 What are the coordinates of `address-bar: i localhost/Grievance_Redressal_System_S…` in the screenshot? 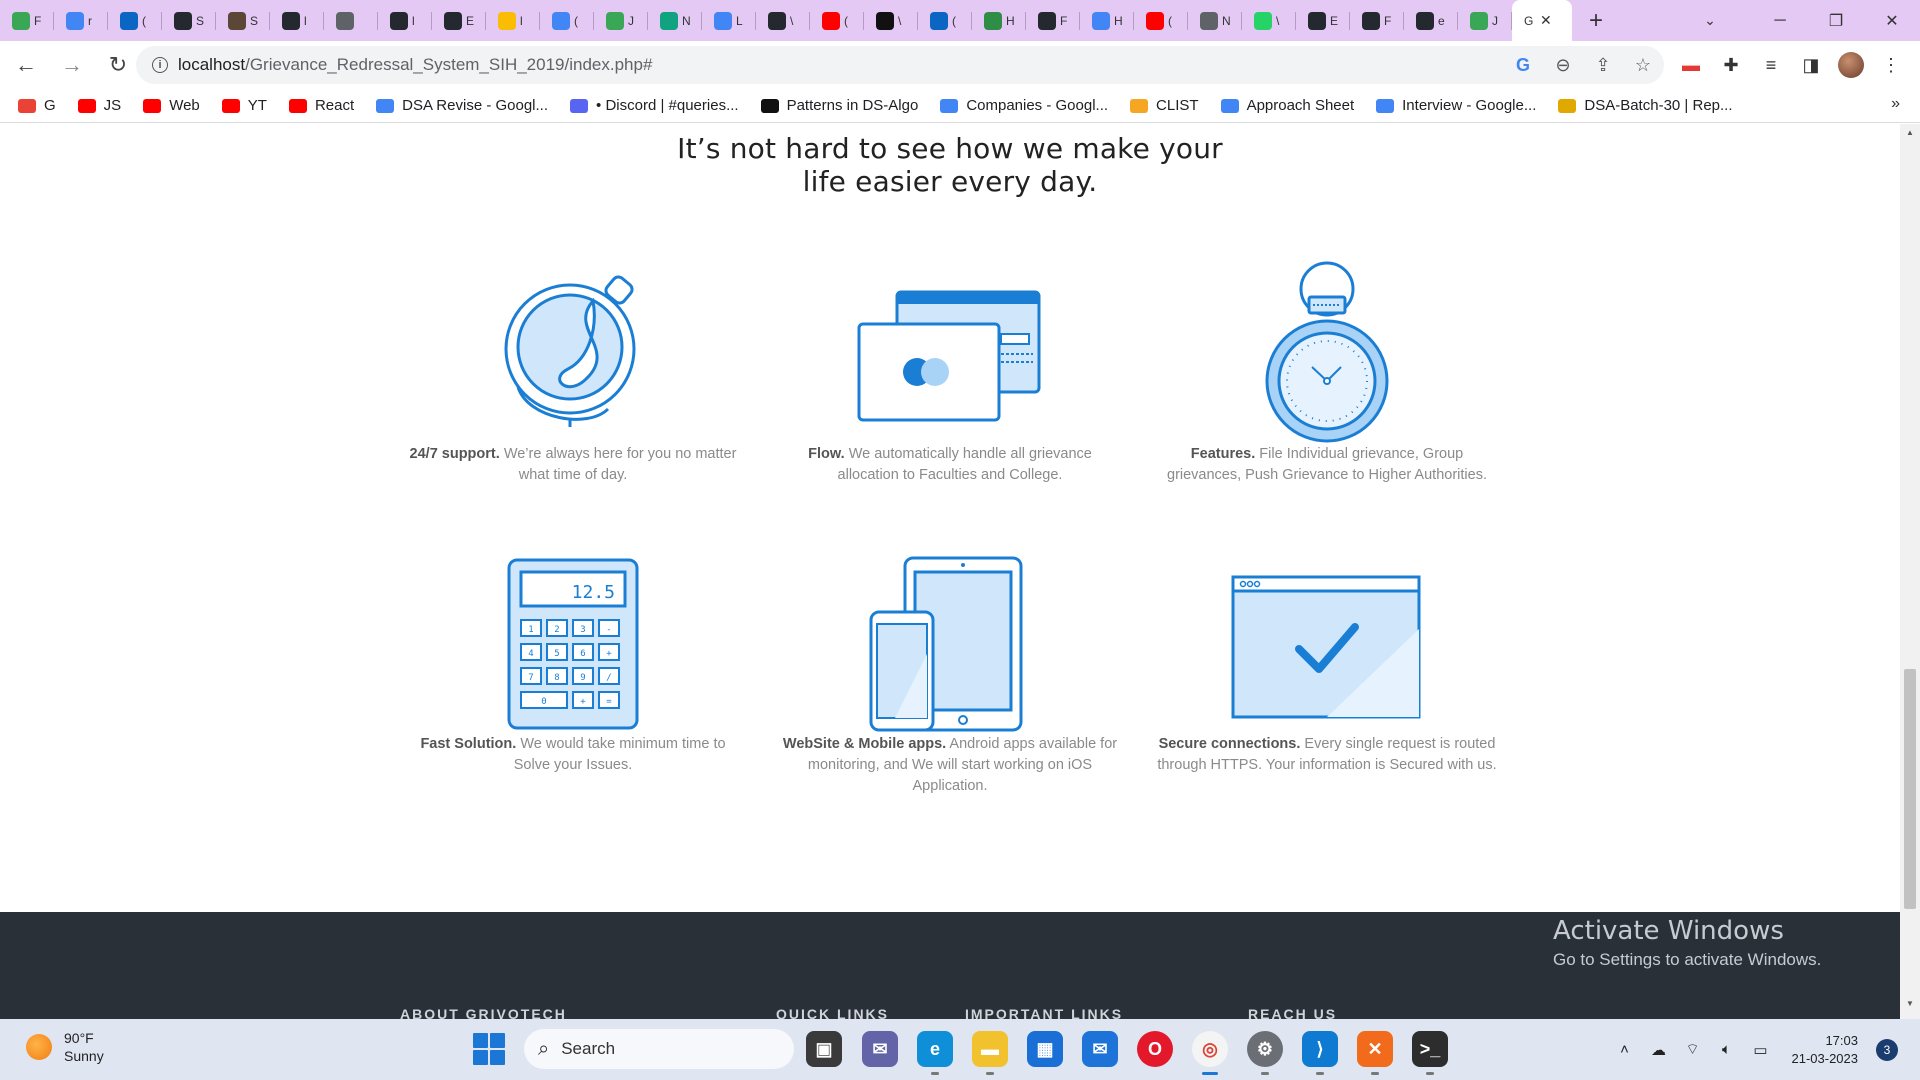 It's located at (900, 65).